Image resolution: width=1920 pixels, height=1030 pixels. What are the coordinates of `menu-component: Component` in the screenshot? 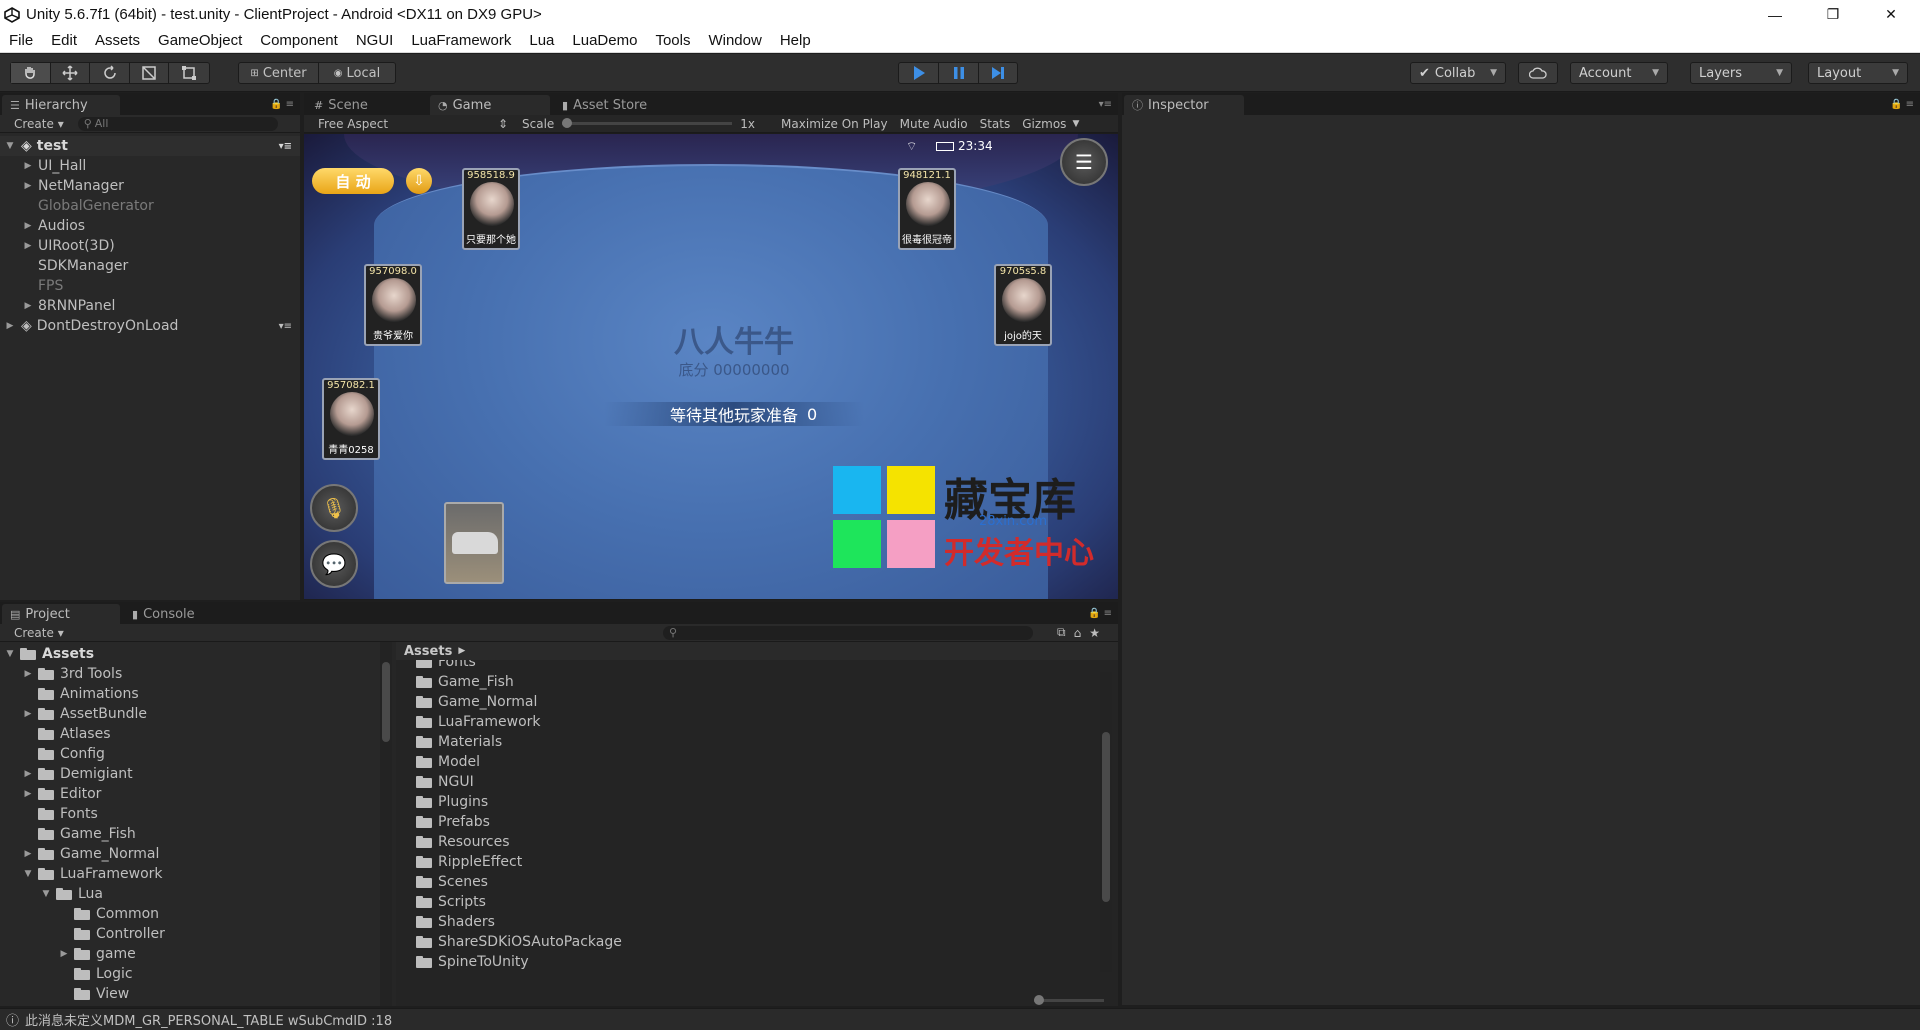 It's located at (299, 40).